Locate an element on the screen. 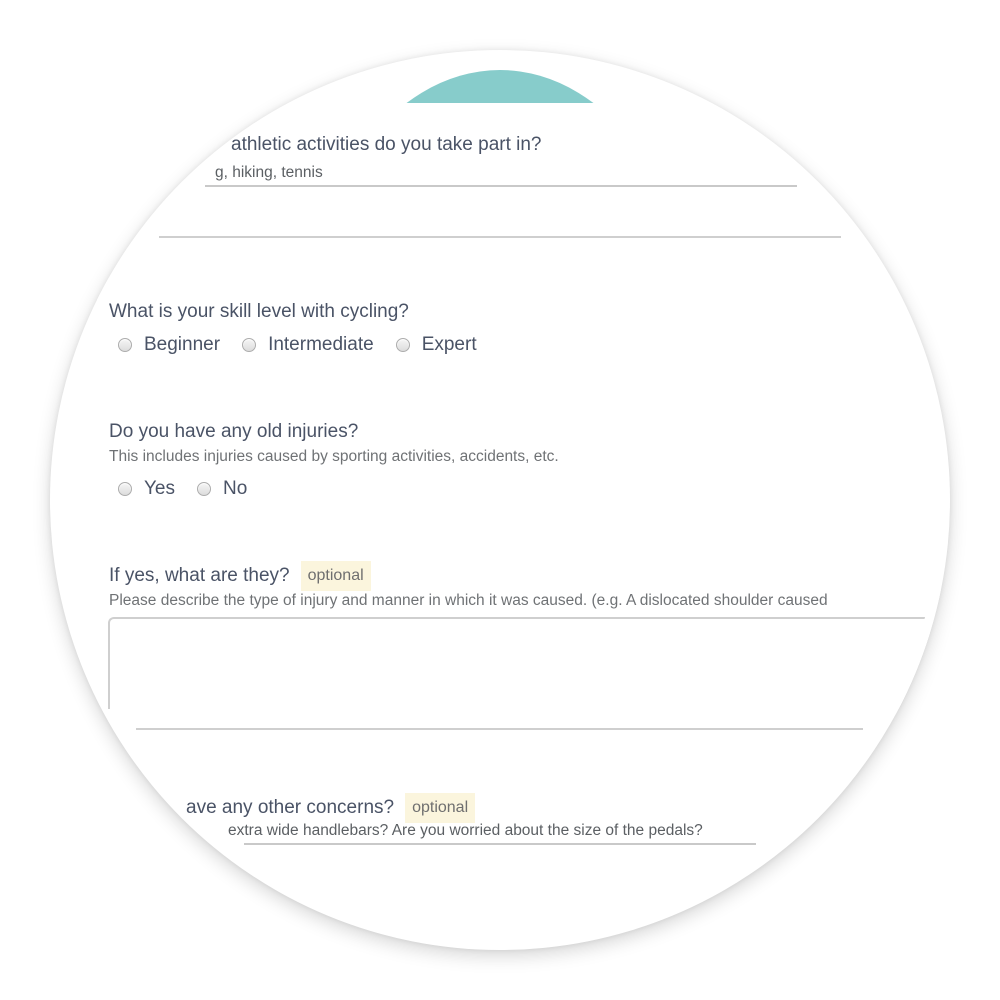 This screenshot has width=1000, height=1000. skill-radio-group: Beginner Intermediate Expert is located at coordinates (308, 345).